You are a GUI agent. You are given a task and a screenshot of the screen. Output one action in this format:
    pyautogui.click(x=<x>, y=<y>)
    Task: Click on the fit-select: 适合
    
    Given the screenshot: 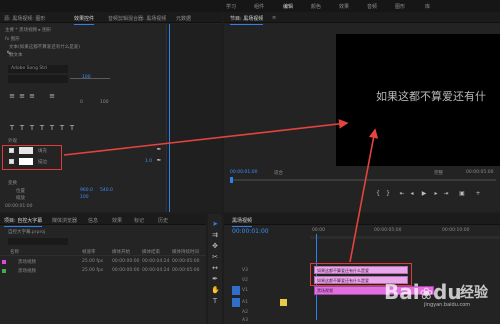 What is the action you would take?
    pyautogui.click(x=278, y=173)
    